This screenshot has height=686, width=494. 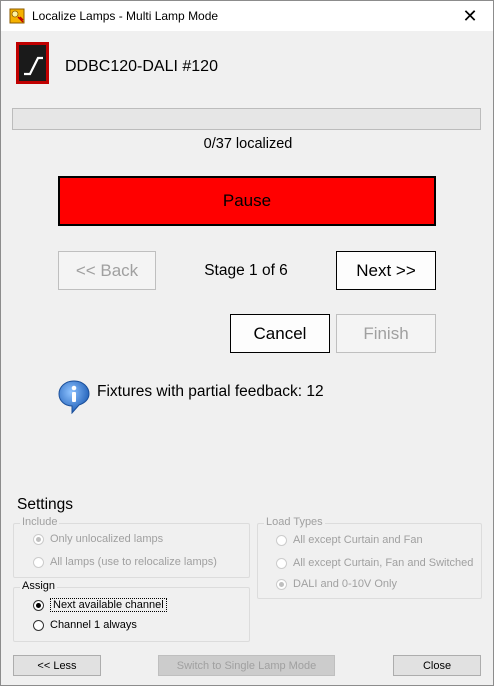 I want to click on load-type-option-3: DALI and 0-10V Only, so click(x=336, y=584).